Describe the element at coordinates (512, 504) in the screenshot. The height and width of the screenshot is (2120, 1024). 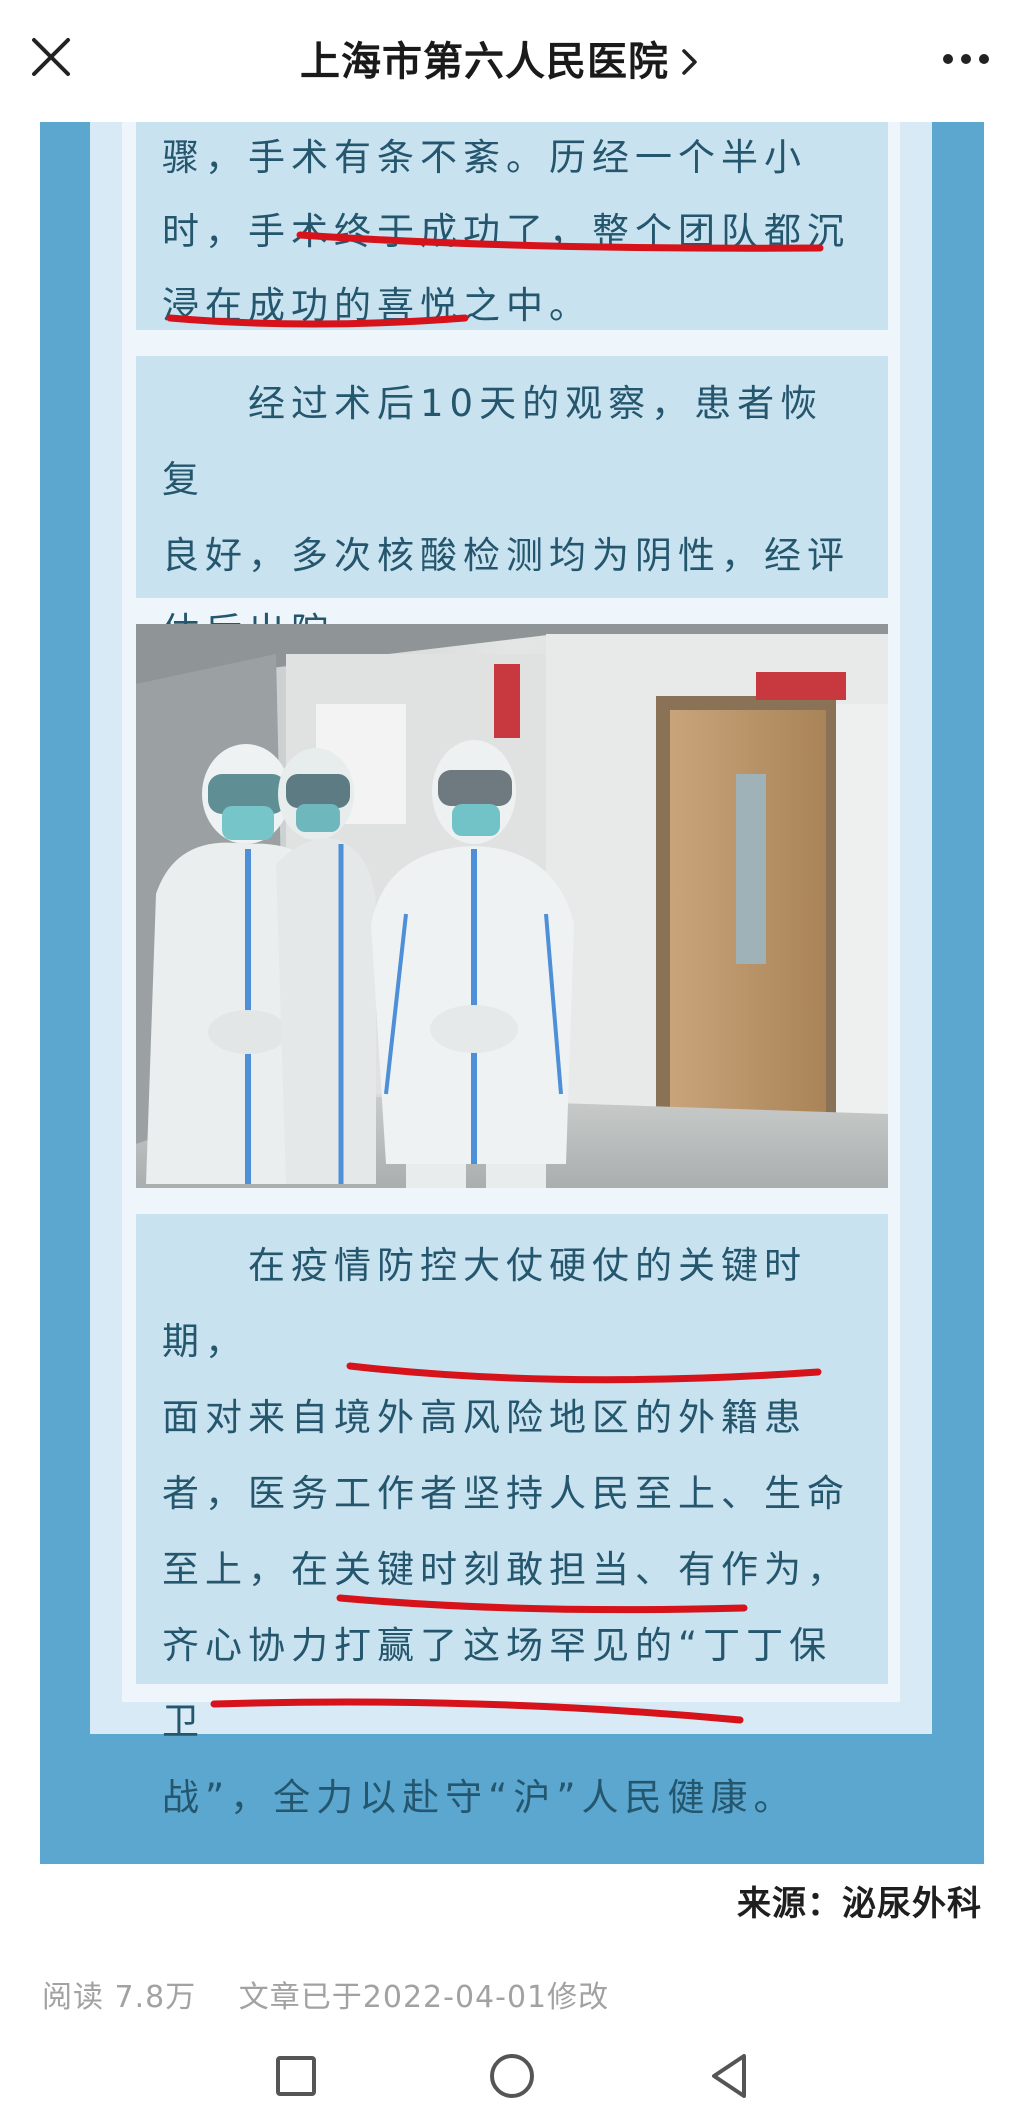
I see `paragraph-card-2: 经过术后10天的观察，患者恢复 良好，多次核酸检测均为阴性，经评 估后出院。` at that location.